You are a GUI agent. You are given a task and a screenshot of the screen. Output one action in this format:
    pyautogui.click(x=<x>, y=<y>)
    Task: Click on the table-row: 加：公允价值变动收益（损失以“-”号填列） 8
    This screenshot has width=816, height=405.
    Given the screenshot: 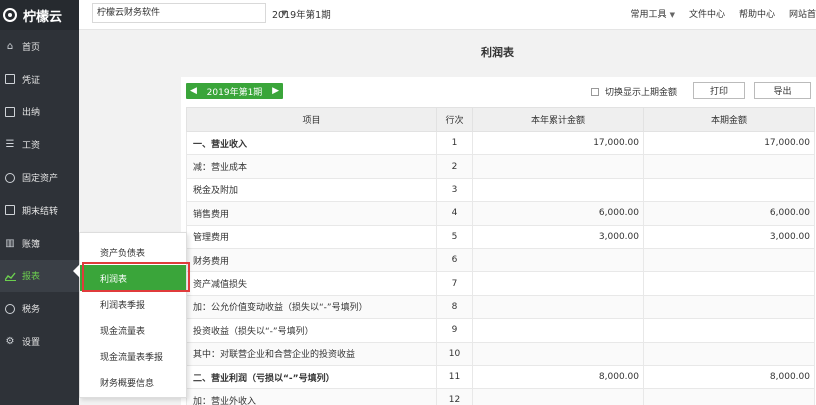 What is the action you would take?
    pyautogui.click(x=500, y=307)
    